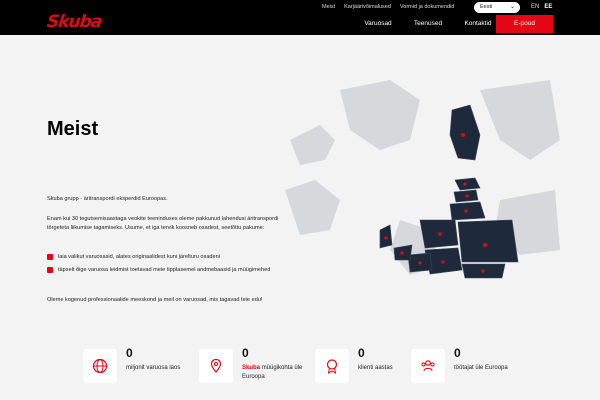  I want to click on stat-label: miljonit varuosa laos, so click(153, 368).